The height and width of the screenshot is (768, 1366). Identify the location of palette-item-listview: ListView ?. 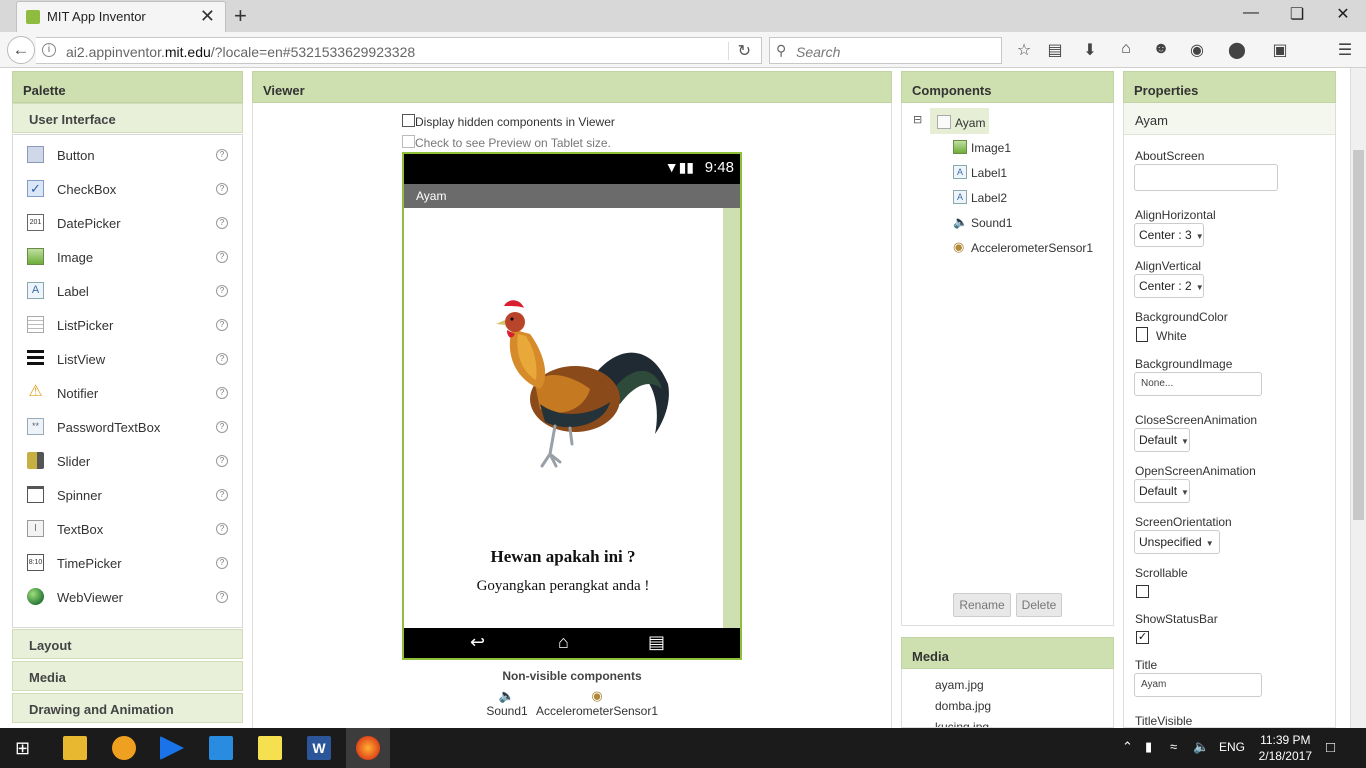
(127, 360).